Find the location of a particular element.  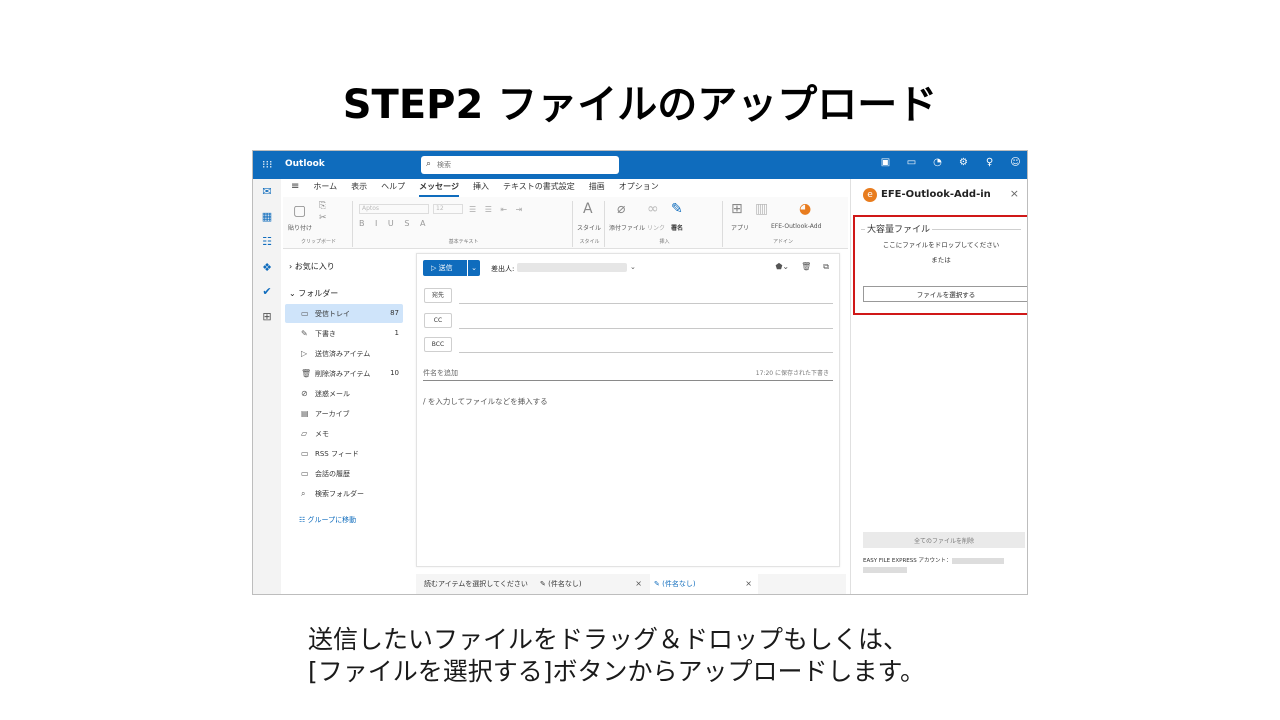

draft-tab-label: (件名なし) is located at coordinates (679, 584).